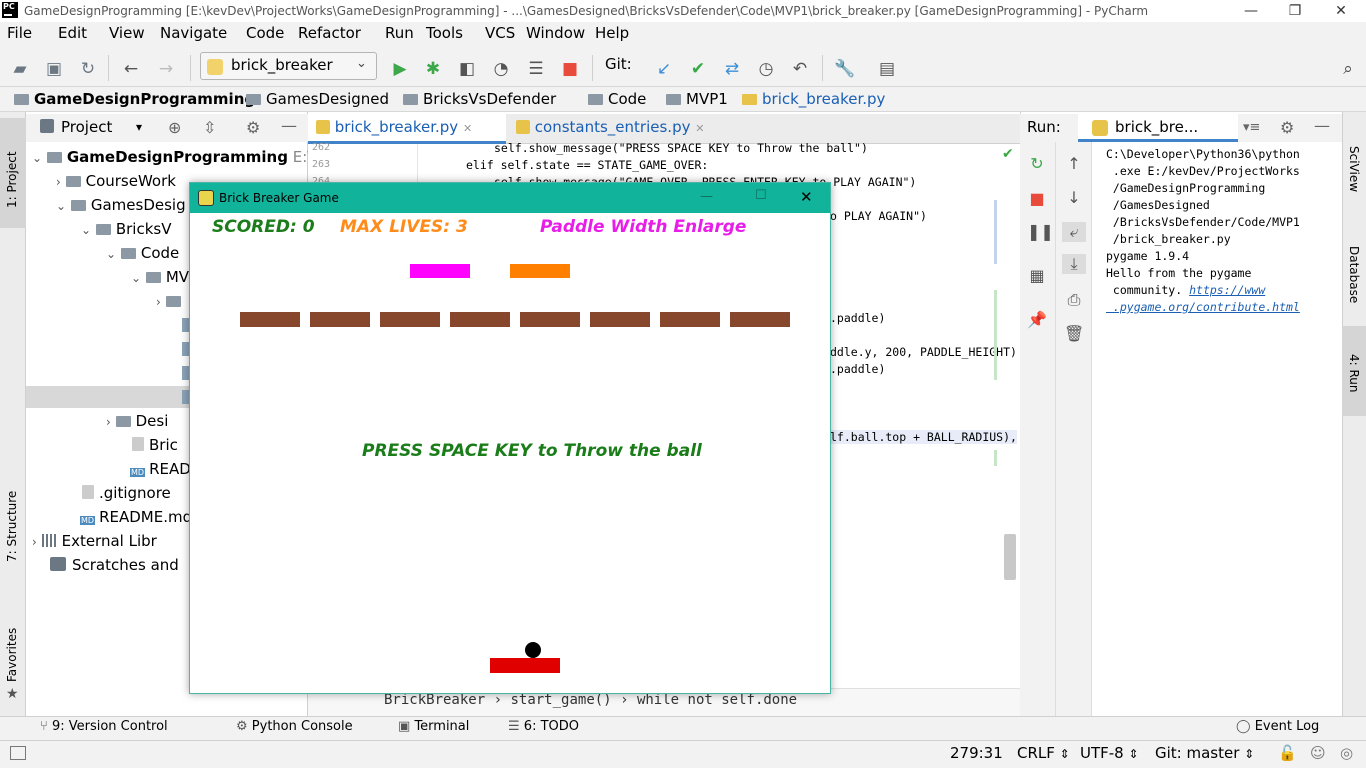 This screenshot has height=768, width=1366. I want to click on file-encoding: UTF-8 ⇕, so click(1109, 753).